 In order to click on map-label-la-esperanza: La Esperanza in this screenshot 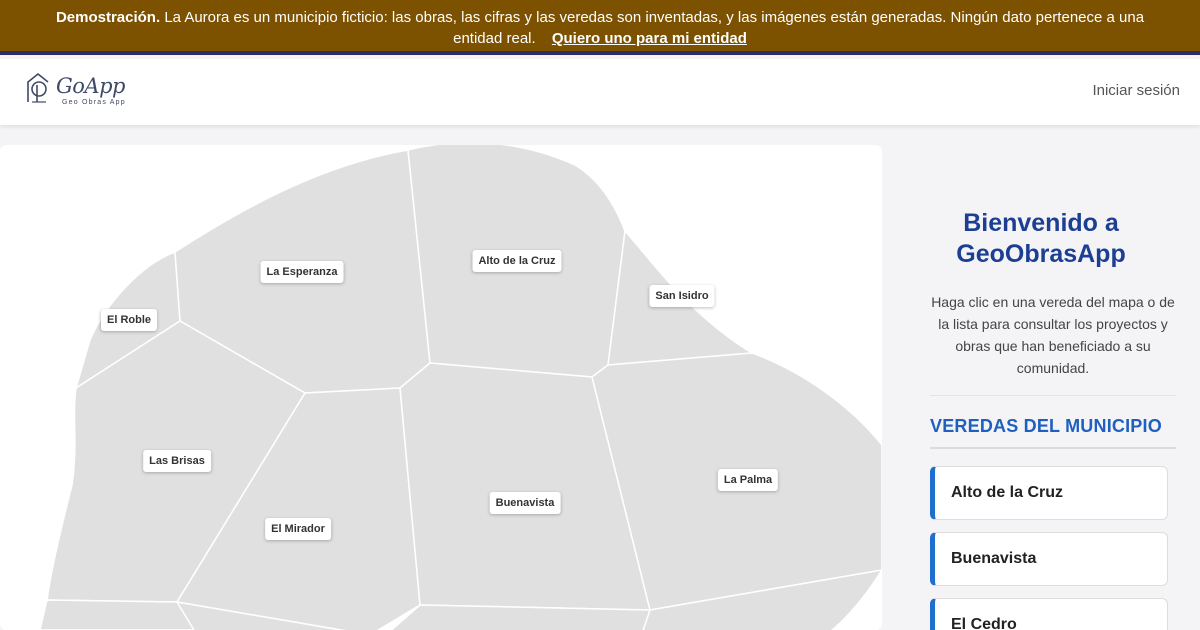, I will do `click(302, 272)`.